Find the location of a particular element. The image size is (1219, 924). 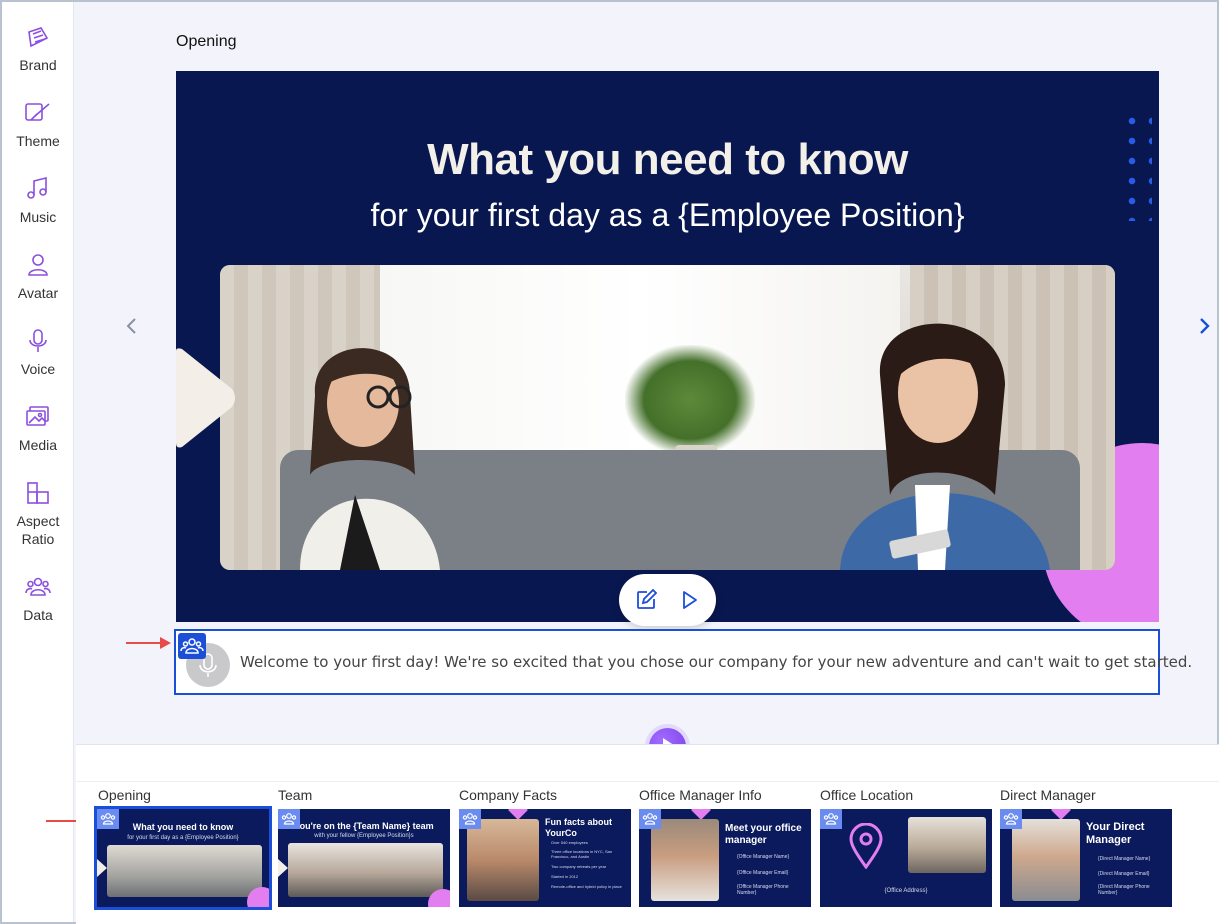

thumb-list-item: Started in 2012 is located at coordinates (565, 876).